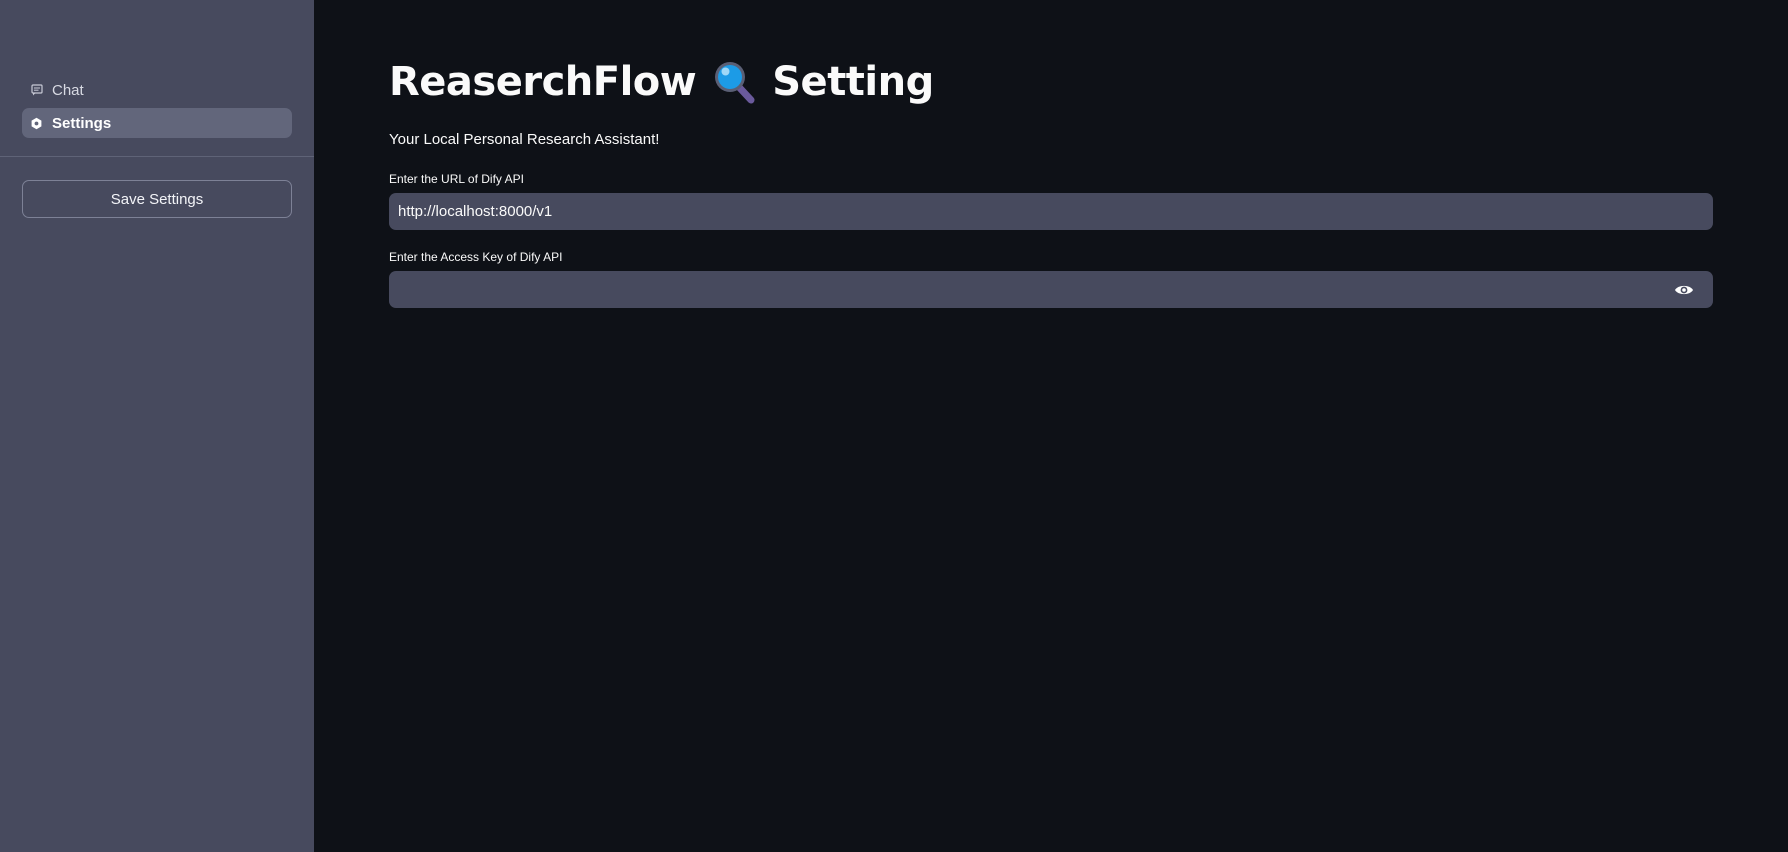 This screenshot has width=1788, height=852. What do you see at coordinates (157, 123) in the screenshot?
I see `sidebar-item-settings: Settings` at bounding box center [157, 123].